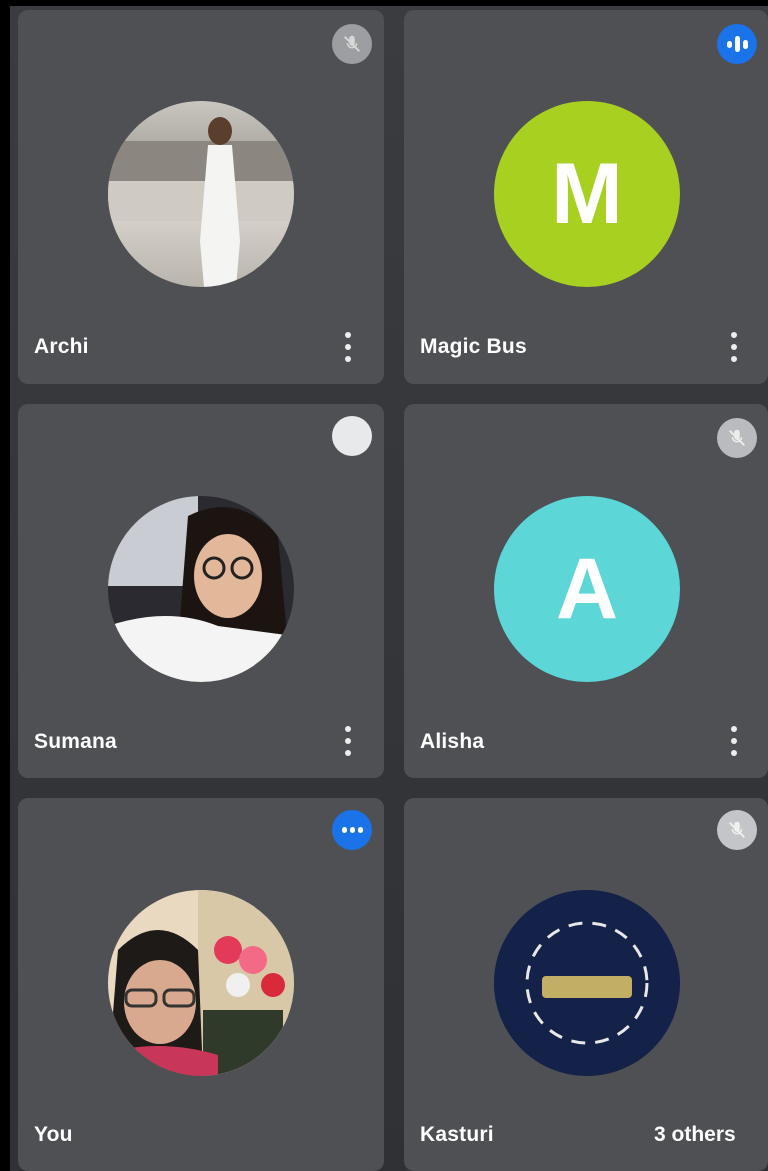  Describe the element at coordinates (452, 741) in the screenshot. I see `participant-name: Alisha` at that location.